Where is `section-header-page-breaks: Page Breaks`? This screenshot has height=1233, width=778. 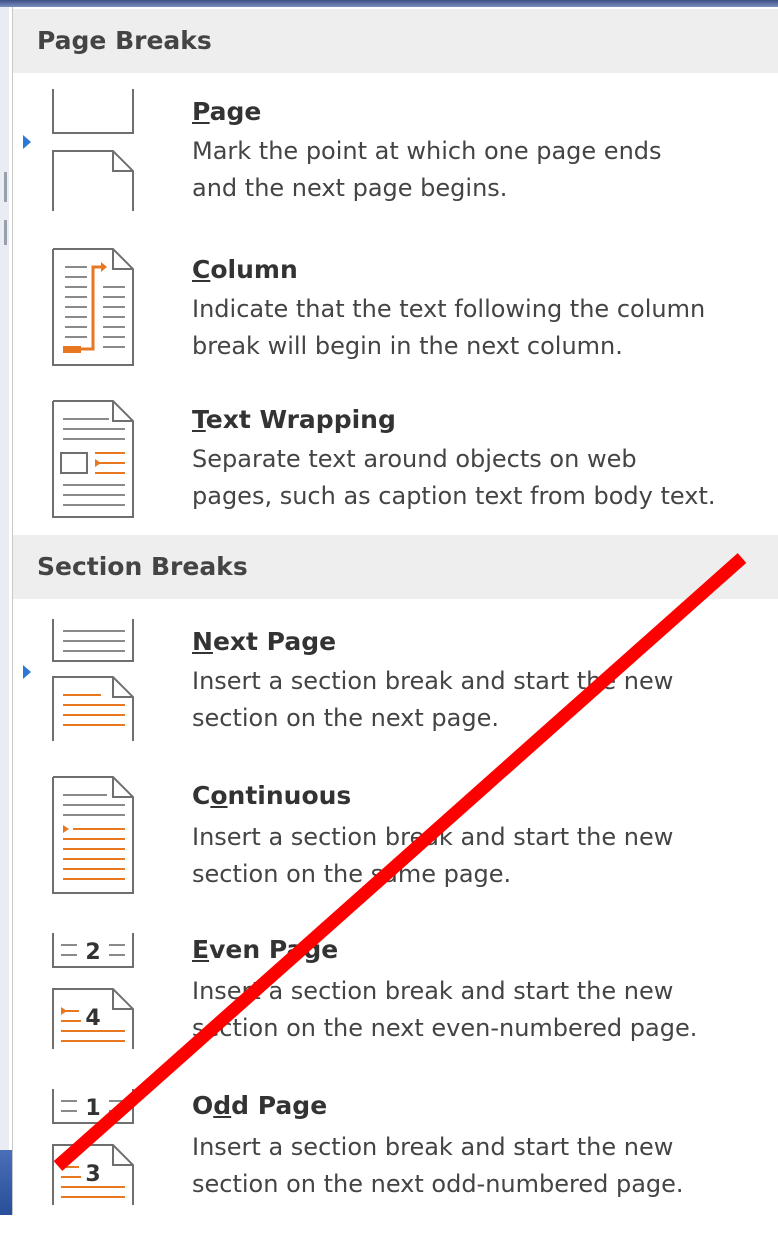 section-header-page-breaks: Page Breaks is located at coordinates (395, 41).